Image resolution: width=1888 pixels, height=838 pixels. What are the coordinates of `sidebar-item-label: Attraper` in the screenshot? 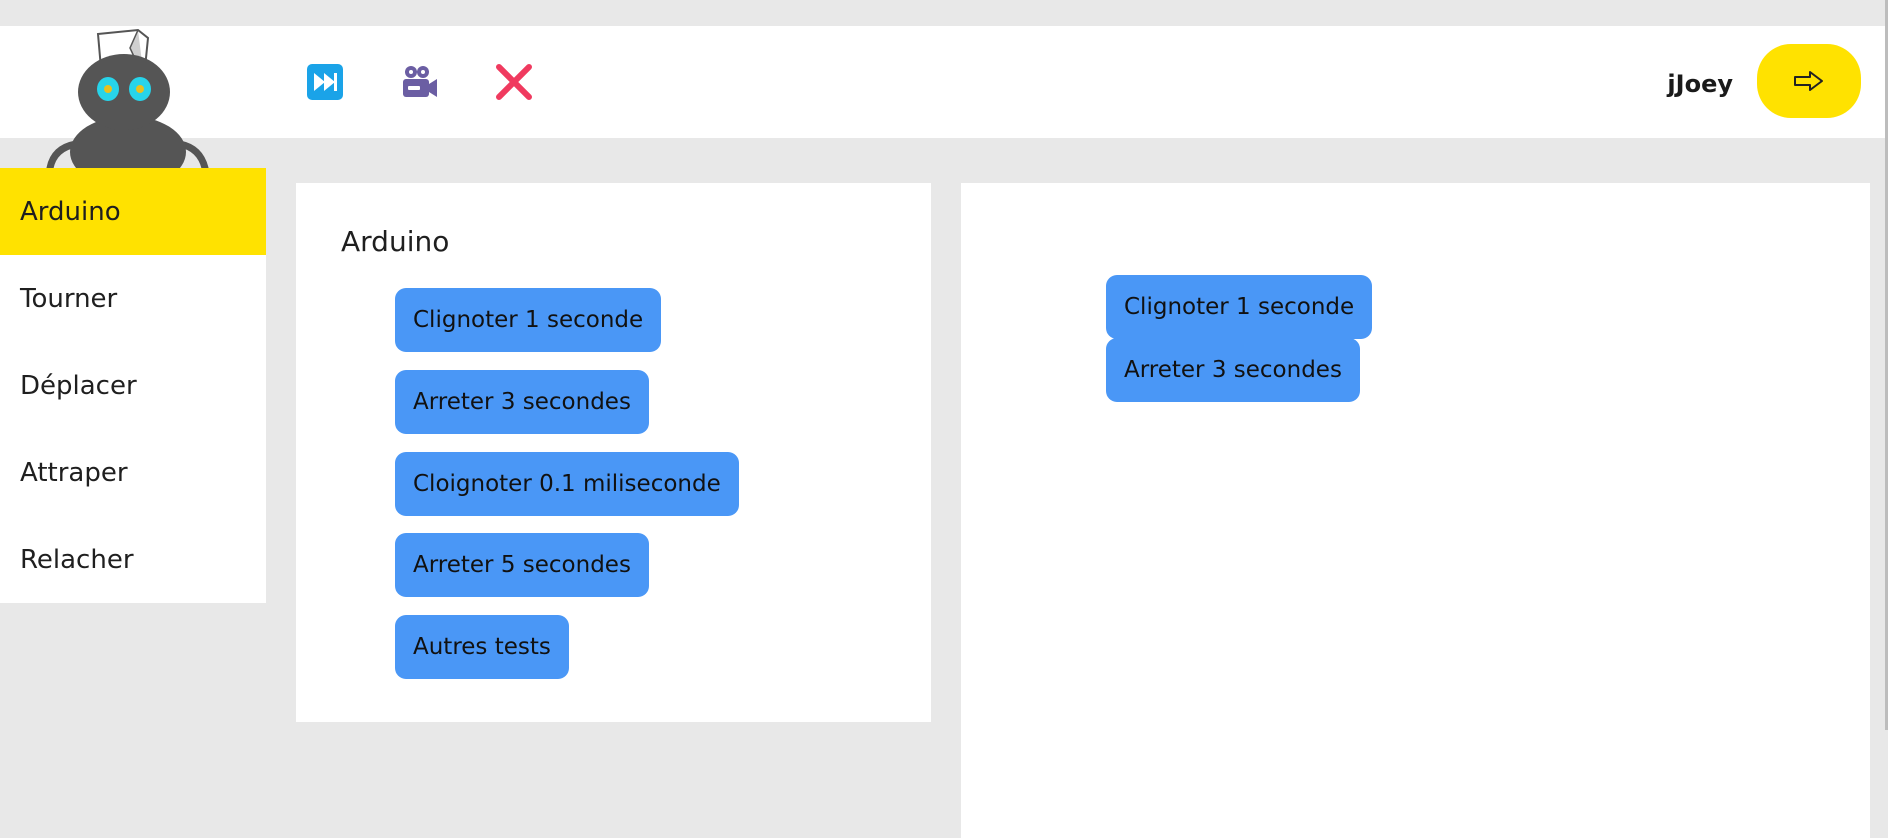 It's located at (74, 472).